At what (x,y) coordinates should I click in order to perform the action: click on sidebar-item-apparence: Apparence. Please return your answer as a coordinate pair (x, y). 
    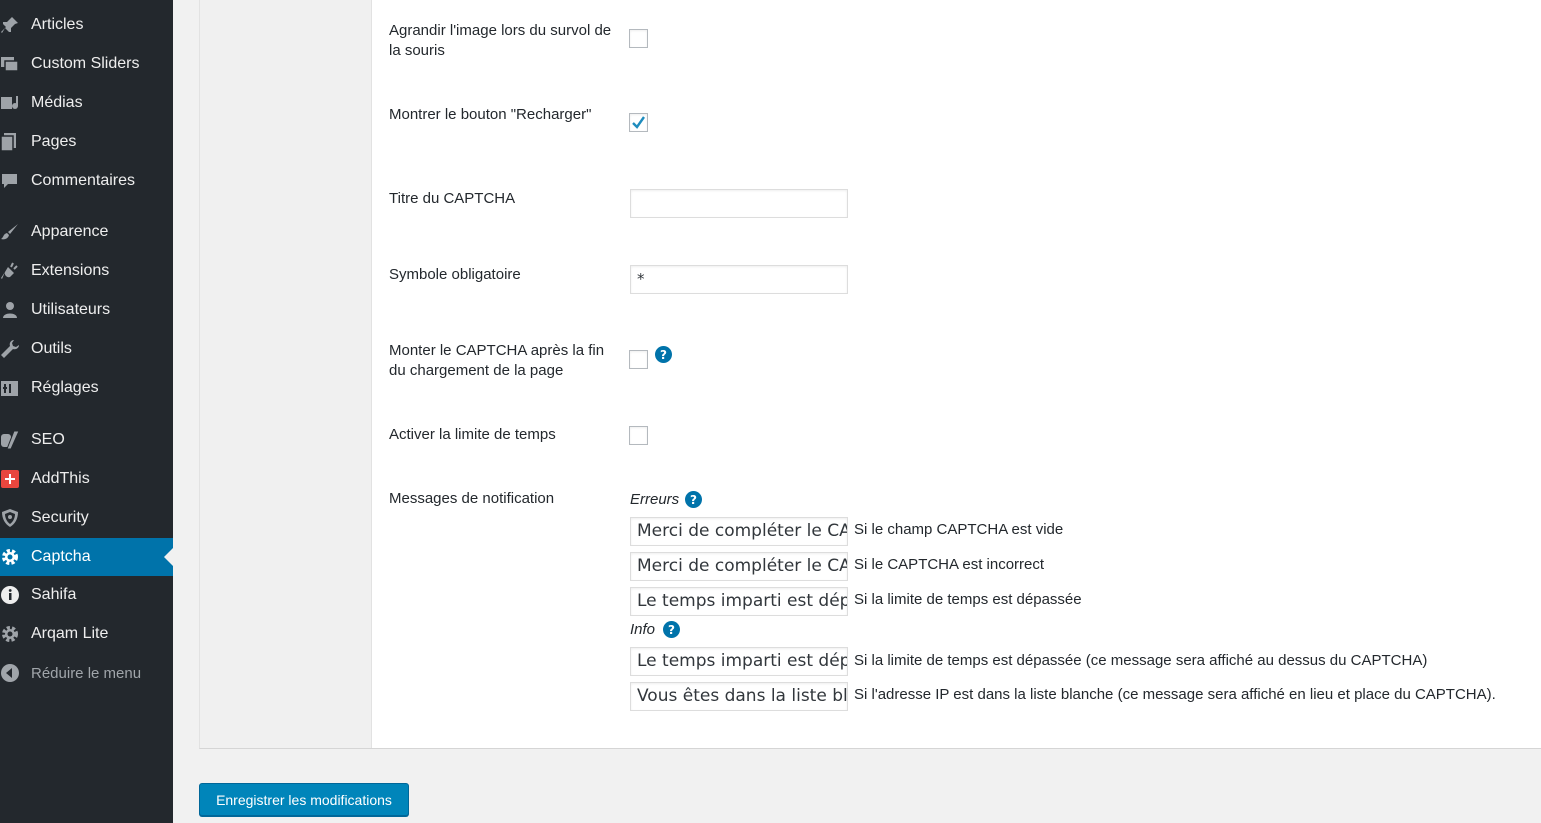
    Looking at the image, I should click on (86, 232).